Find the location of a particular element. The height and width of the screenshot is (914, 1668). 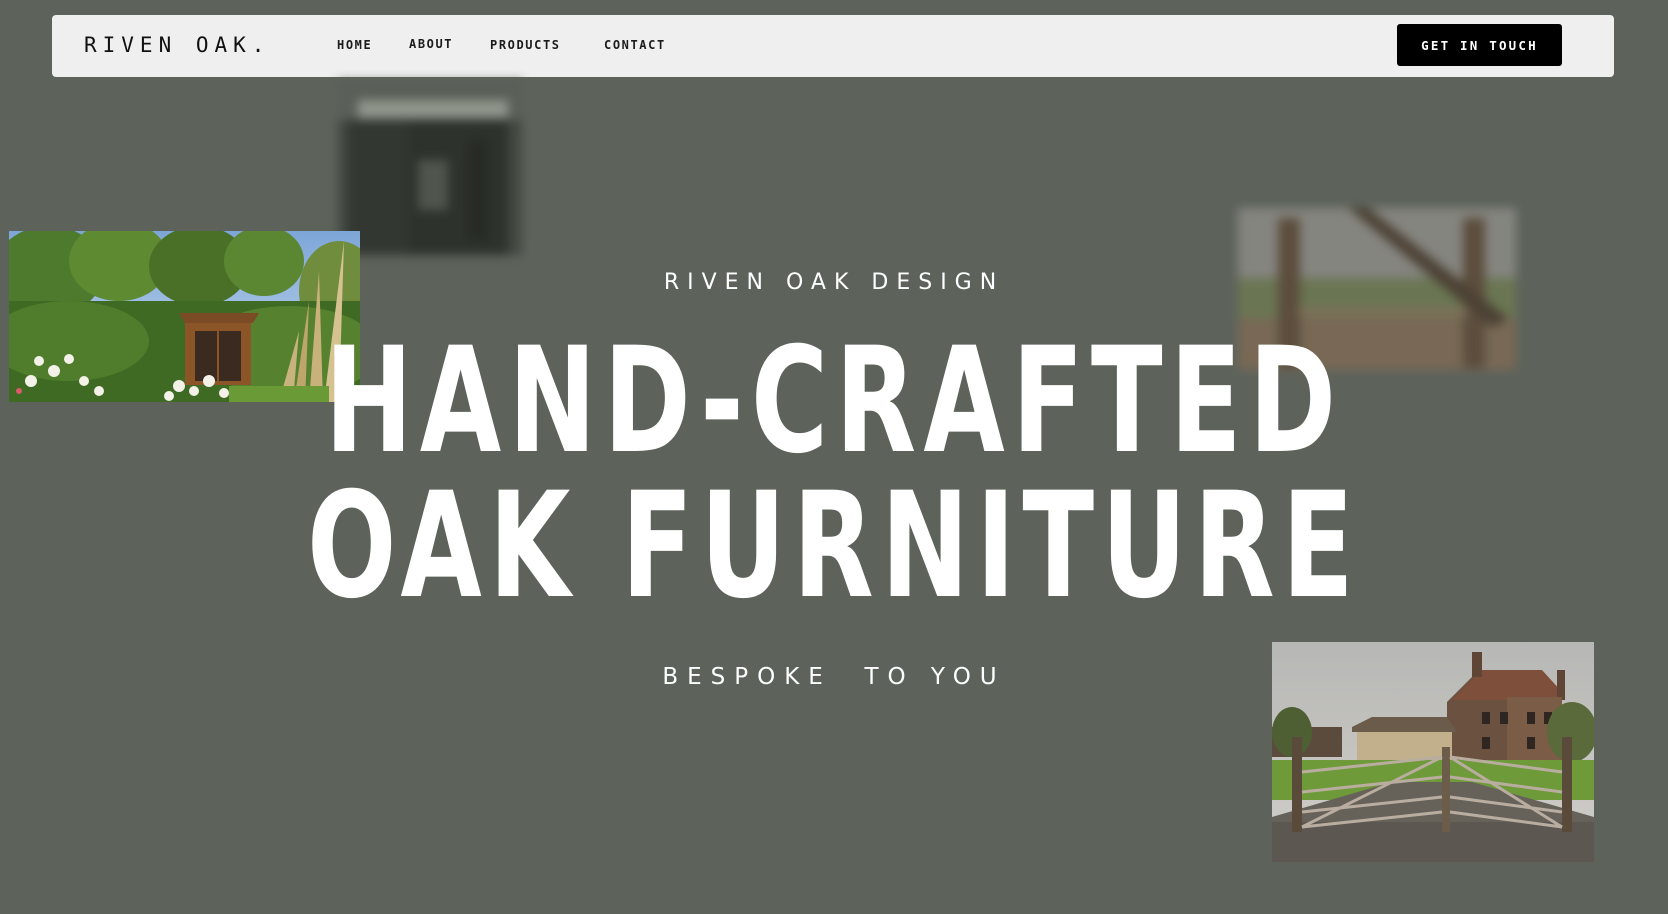

hero-tagline: BESPOKE TO YOU is located at coordinates (834, 677).